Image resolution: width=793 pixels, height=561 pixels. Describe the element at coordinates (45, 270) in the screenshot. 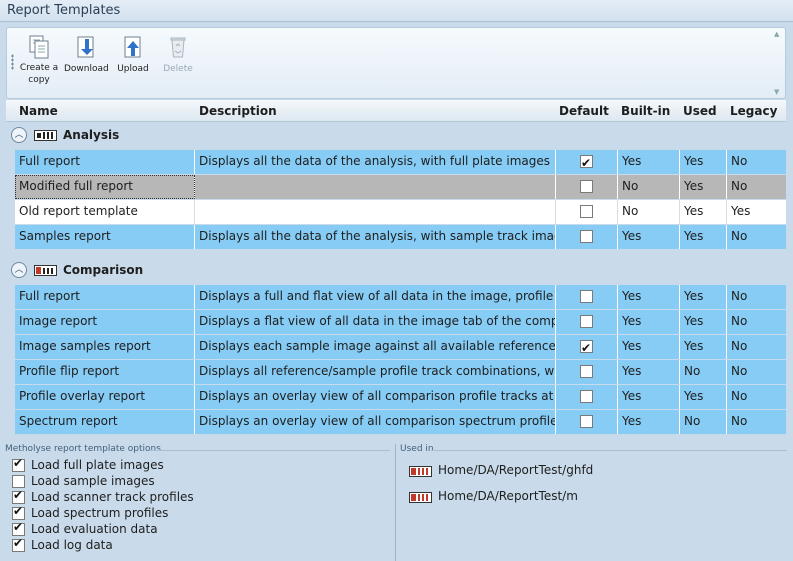

I see `comparison-icon` at that location.